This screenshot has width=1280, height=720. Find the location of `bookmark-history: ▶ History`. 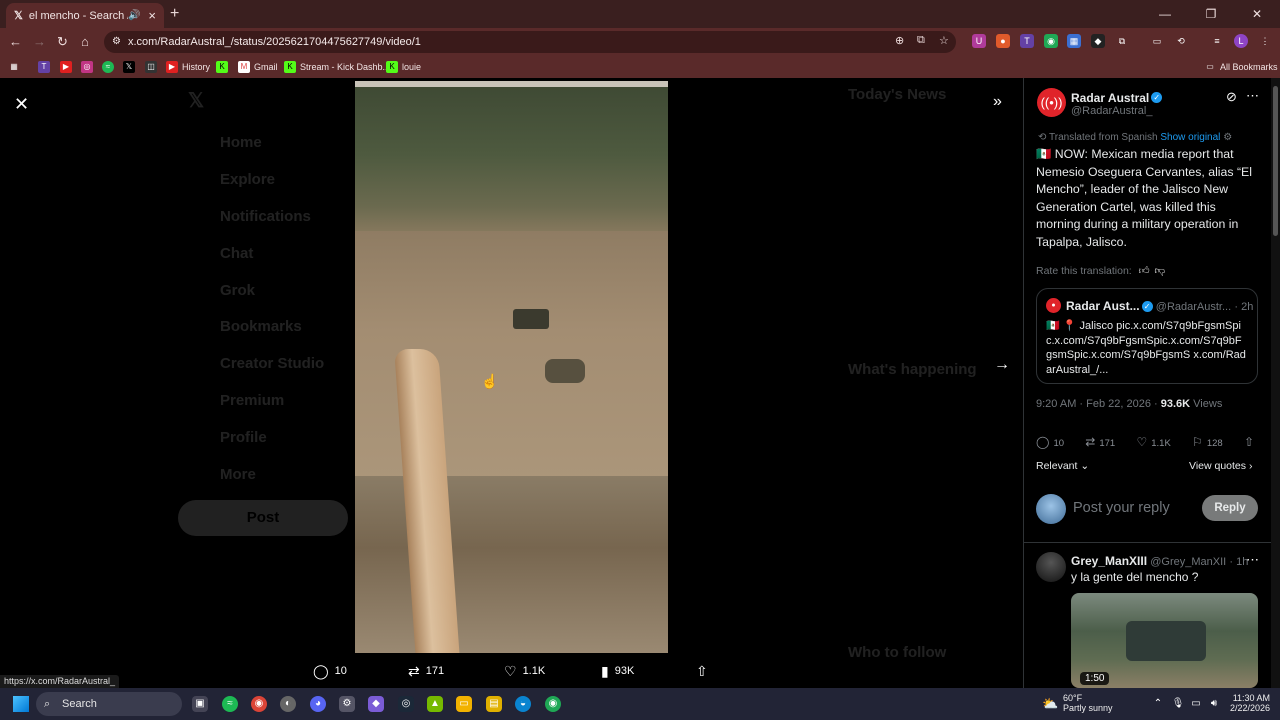

bookmark-history: ▶ History is located at coordinates (188, 67).